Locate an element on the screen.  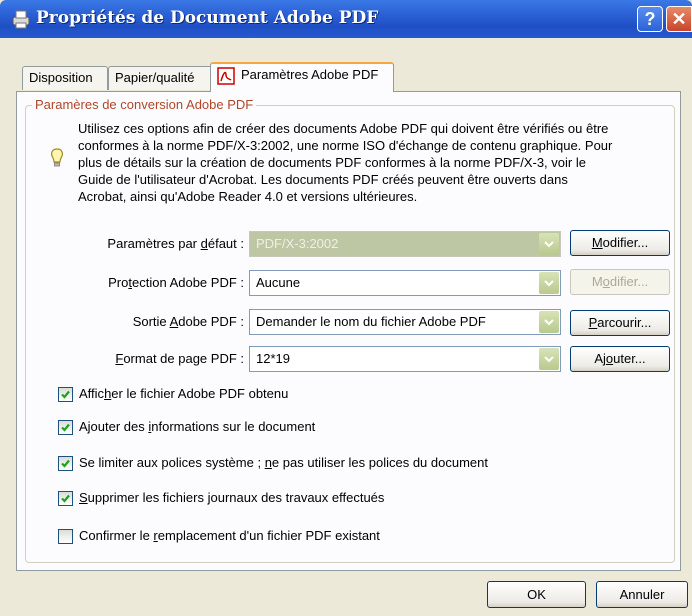
security-label: Protection Adobe PDF : is located at coordinates (176, 282).